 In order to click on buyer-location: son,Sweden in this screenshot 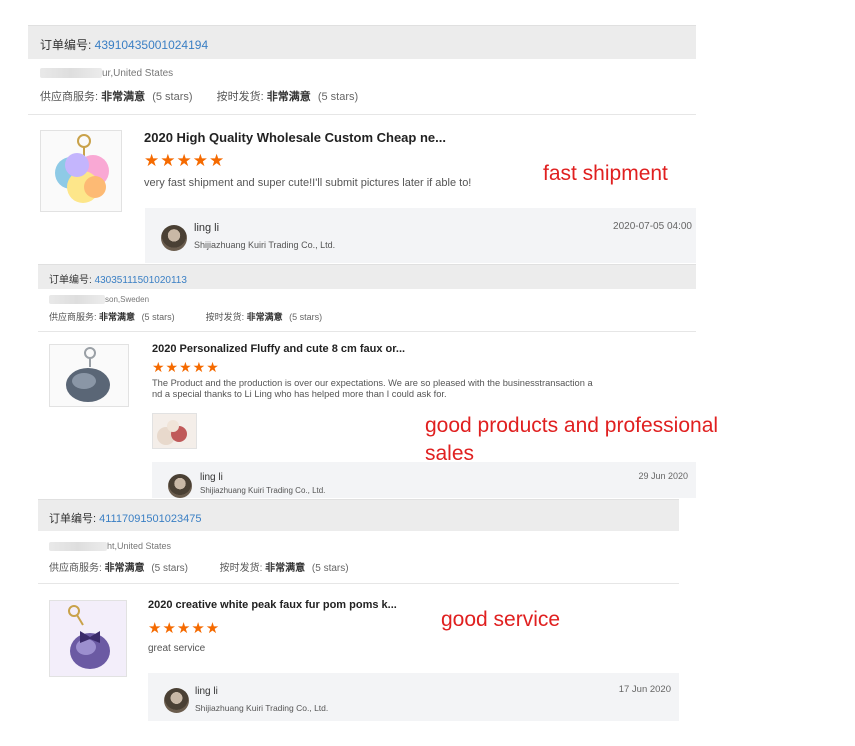, I will do `click(99, 300)`.